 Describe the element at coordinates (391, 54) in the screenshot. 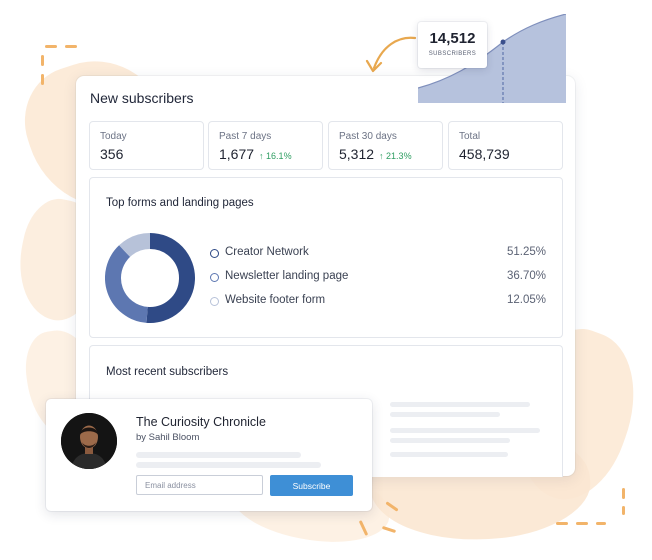

I see `curved-arrow-icon` at that location.